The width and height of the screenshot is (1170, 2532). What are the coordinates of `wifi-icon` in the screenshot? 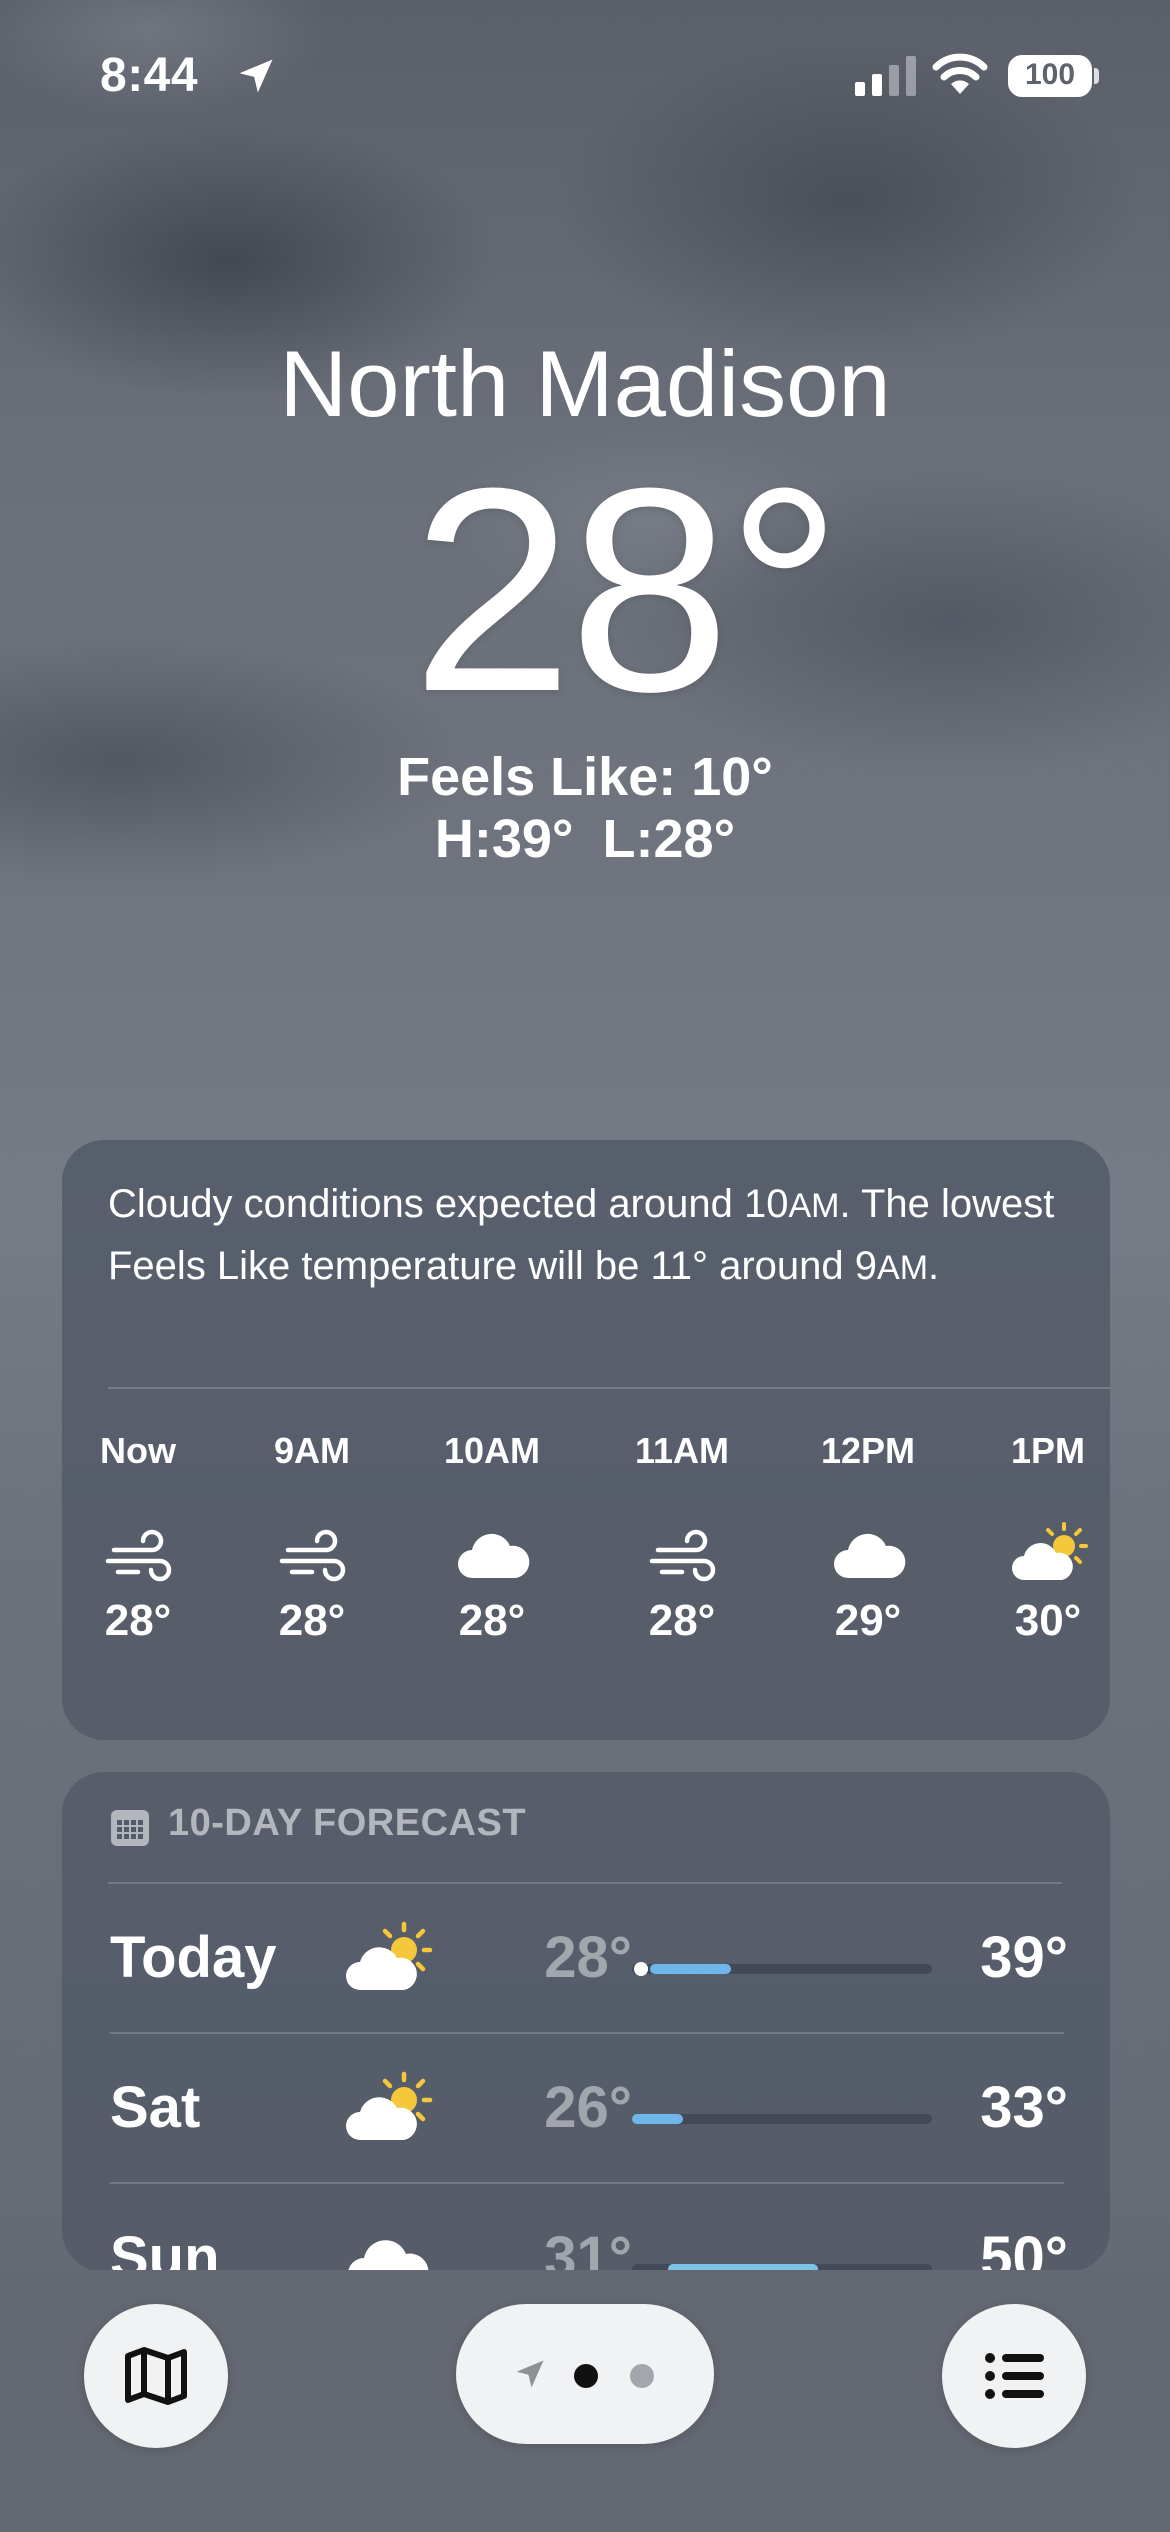 It's located at (960, 73).